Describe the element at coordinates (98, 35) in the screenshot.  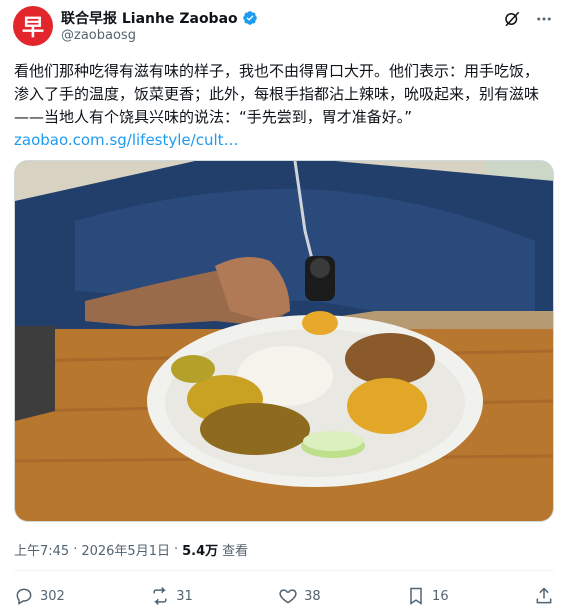
I see `handle: @zaobaosg` at that location.